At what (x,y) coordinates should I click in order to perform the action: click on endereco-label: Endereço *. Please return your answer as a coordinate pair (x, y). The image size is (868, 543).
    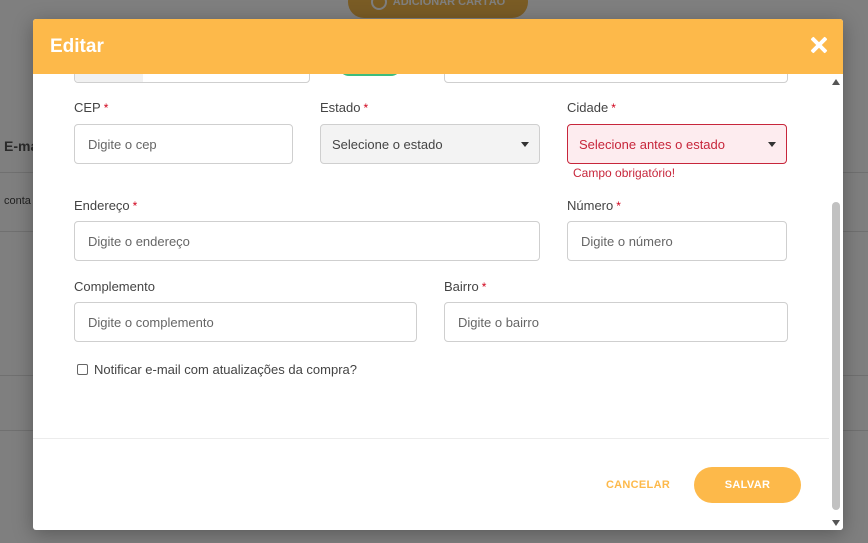
    Looking at the image, I should click on (106, 205).